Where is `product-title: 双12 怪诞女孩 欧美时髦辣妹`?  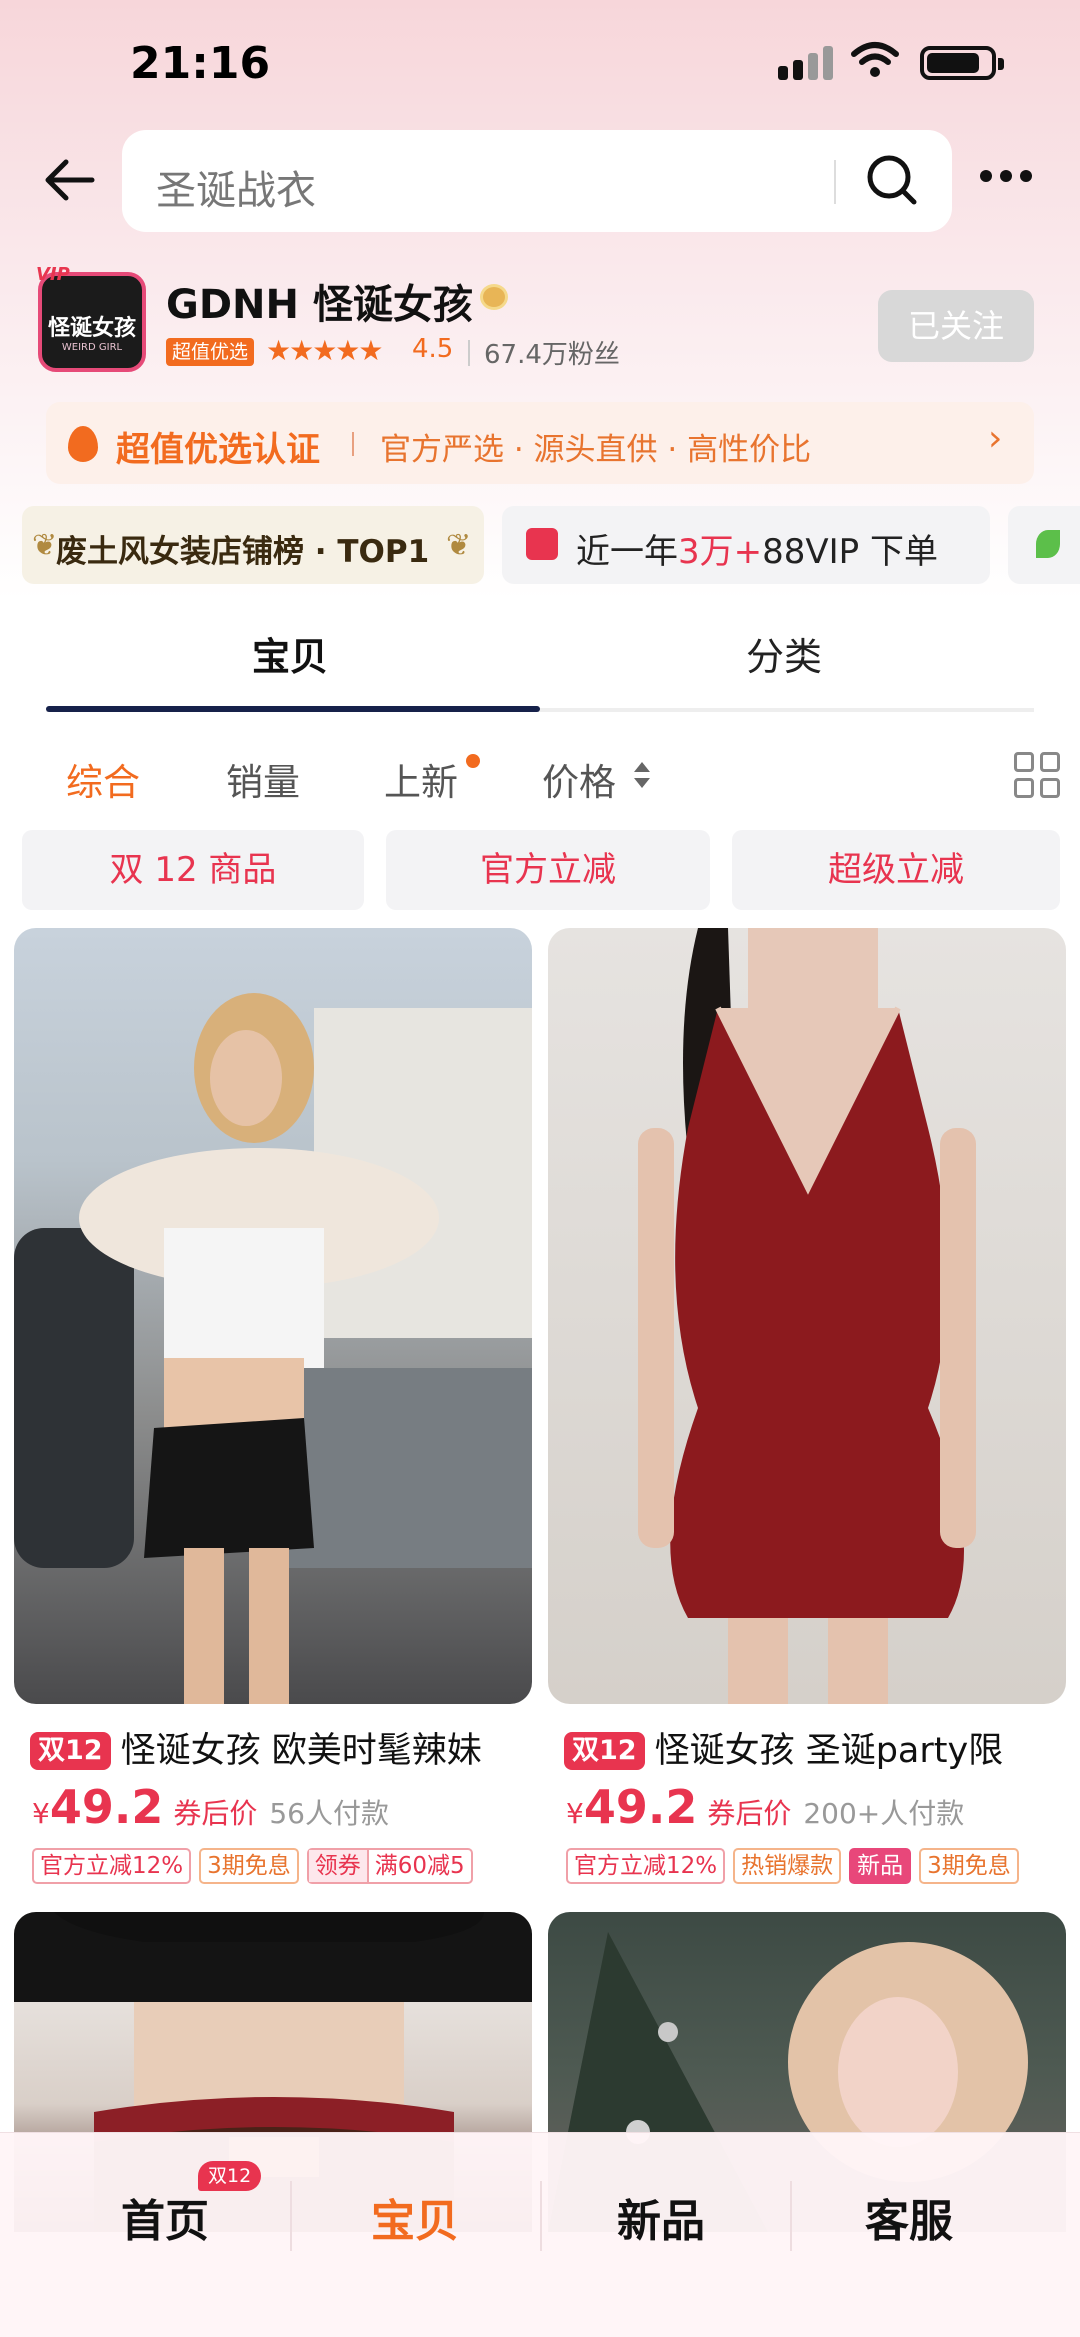 product-title: 双12 怪诞女孩 欧美时髦辣妹 is located at coordinates (256, 1747).